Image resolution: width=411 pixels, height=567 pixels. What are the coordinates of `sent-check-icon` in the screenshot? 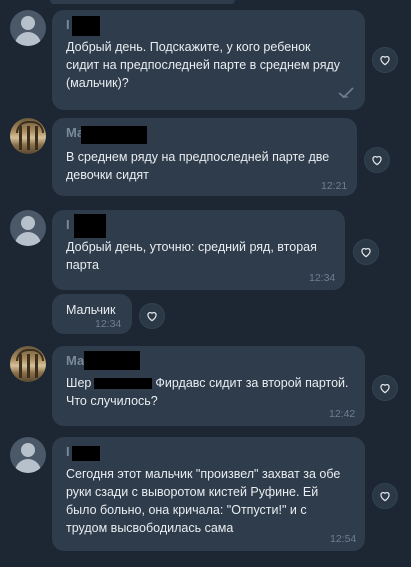 It's located at (346, 95).